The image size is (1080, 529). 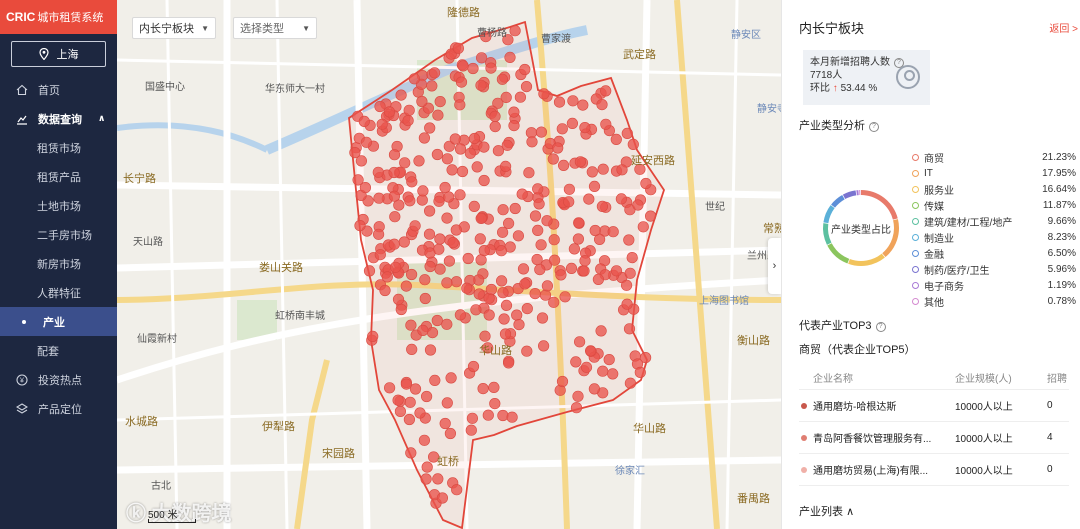 What do you see at coordinates (1063, 27) in the screenshot?
I see `back-link: 返回 >` at bounding box center [1063, 27].